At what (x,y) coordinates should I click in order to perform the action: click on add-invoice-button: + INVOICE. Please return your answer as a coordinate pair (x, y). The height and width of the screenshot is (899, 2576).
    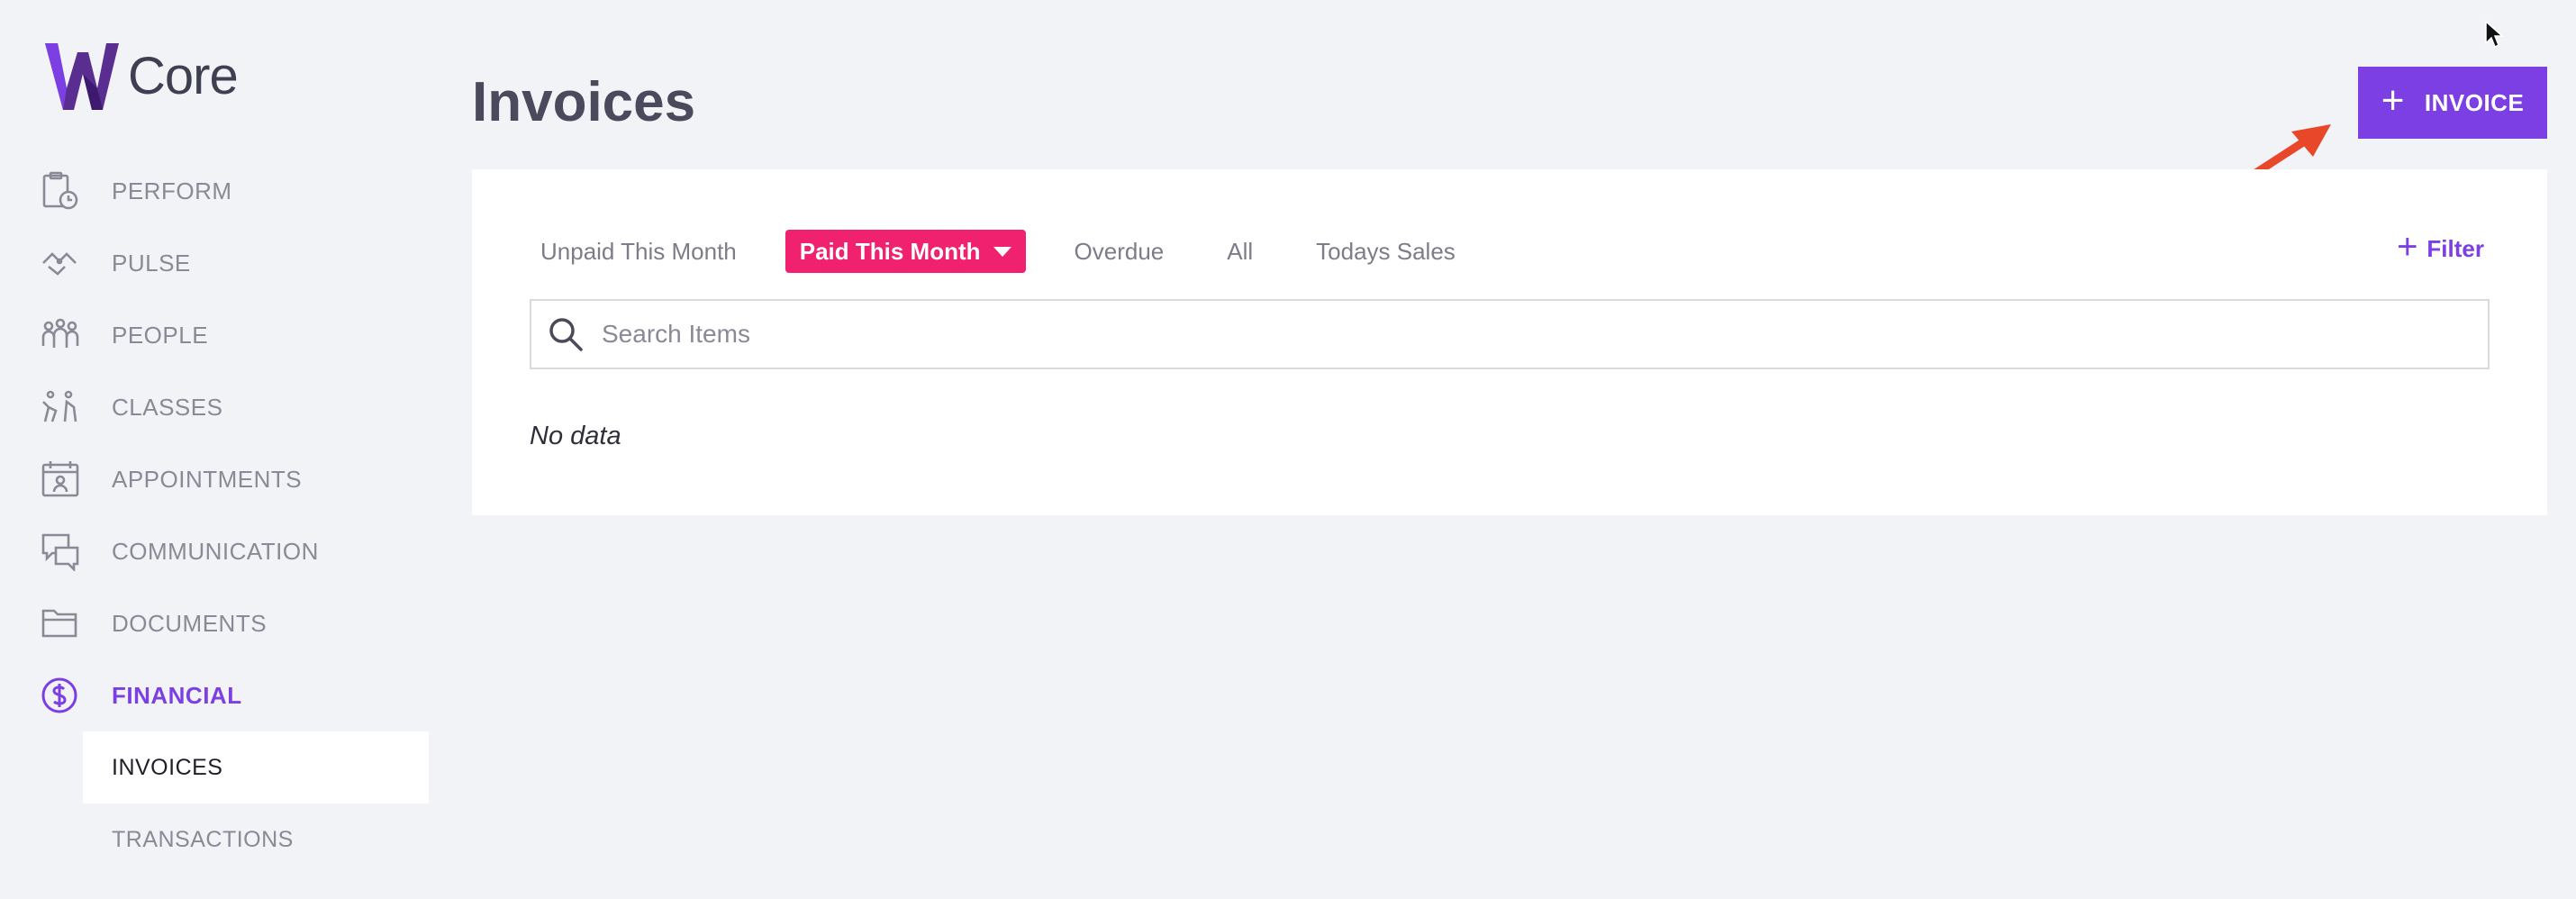
    Looking at the image, I should click on (2452, 103).